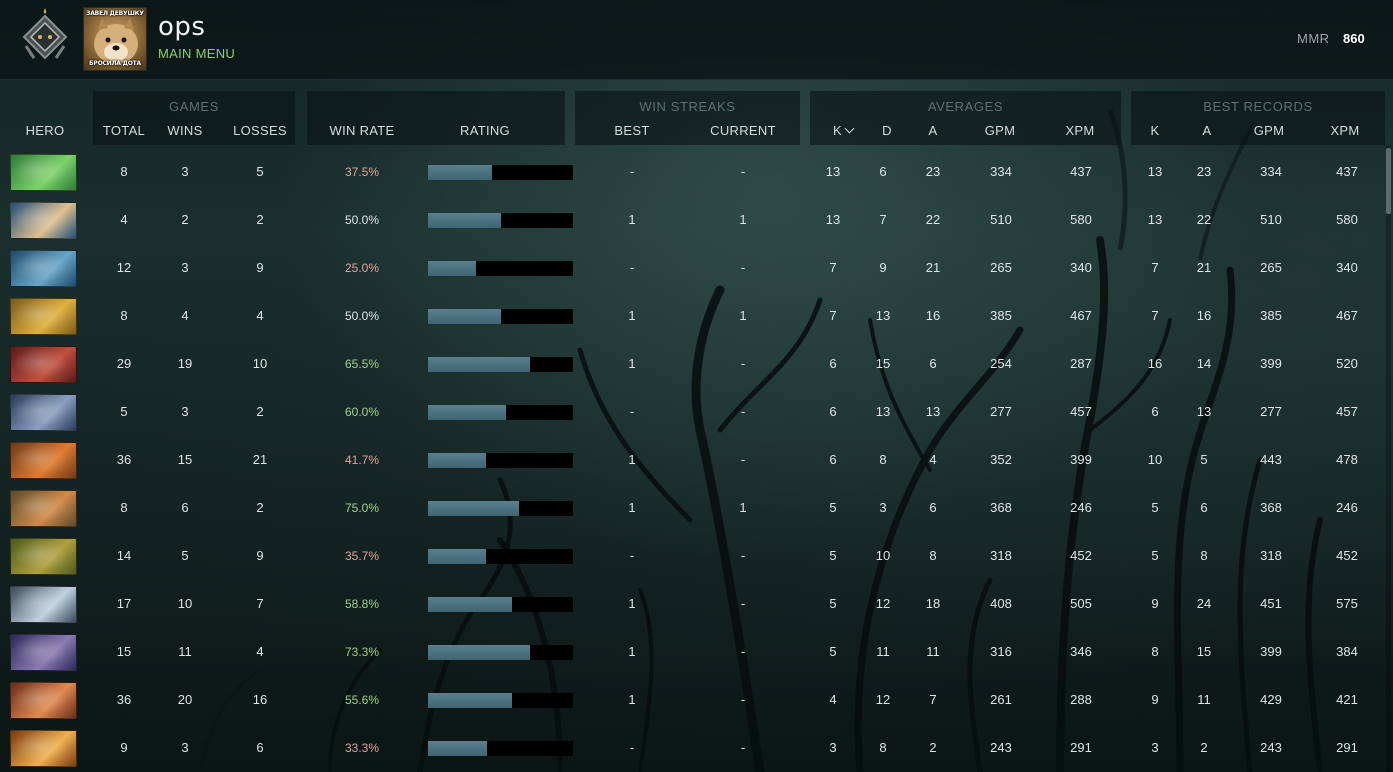 This screenshot has height=772, width=1393. I want to click on col-avg-k-label: K, so click(837, 130).